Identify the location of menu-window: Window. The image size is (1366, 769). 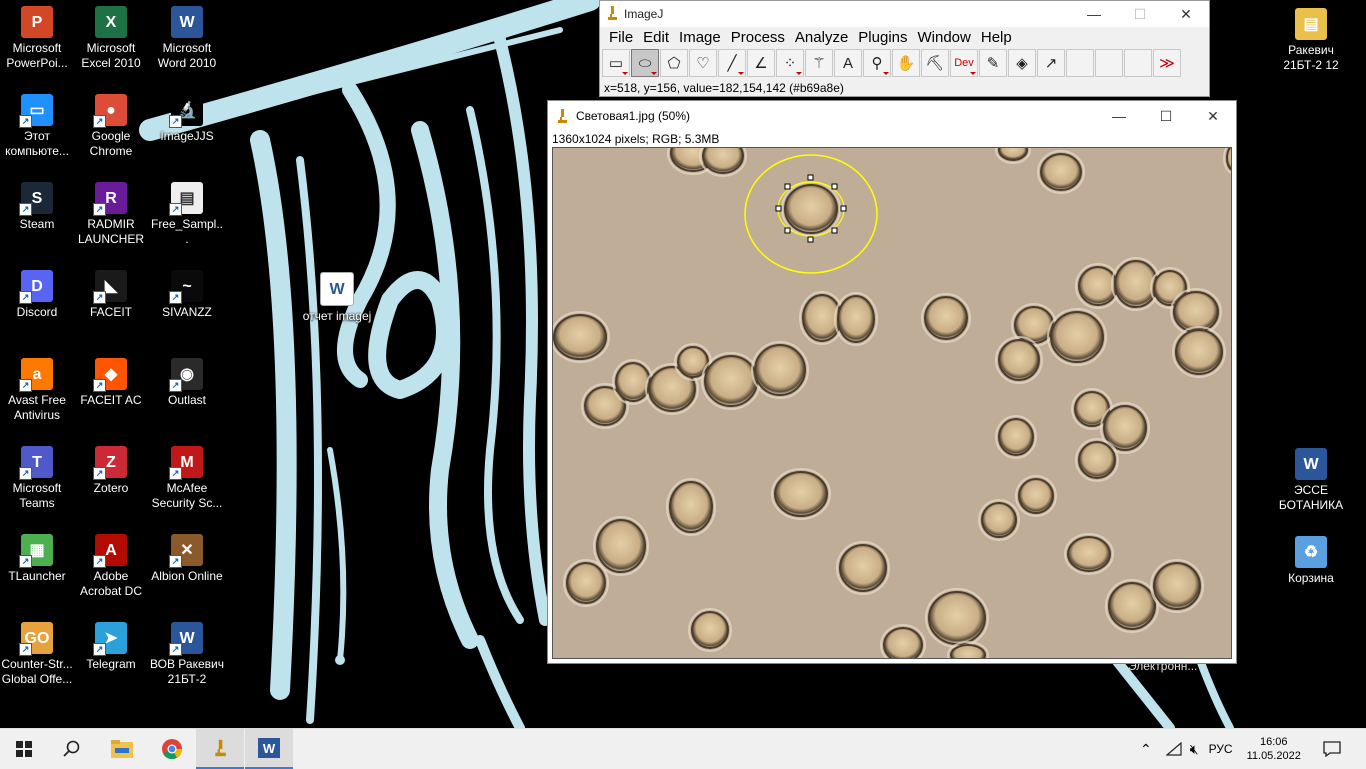
(944, 38).